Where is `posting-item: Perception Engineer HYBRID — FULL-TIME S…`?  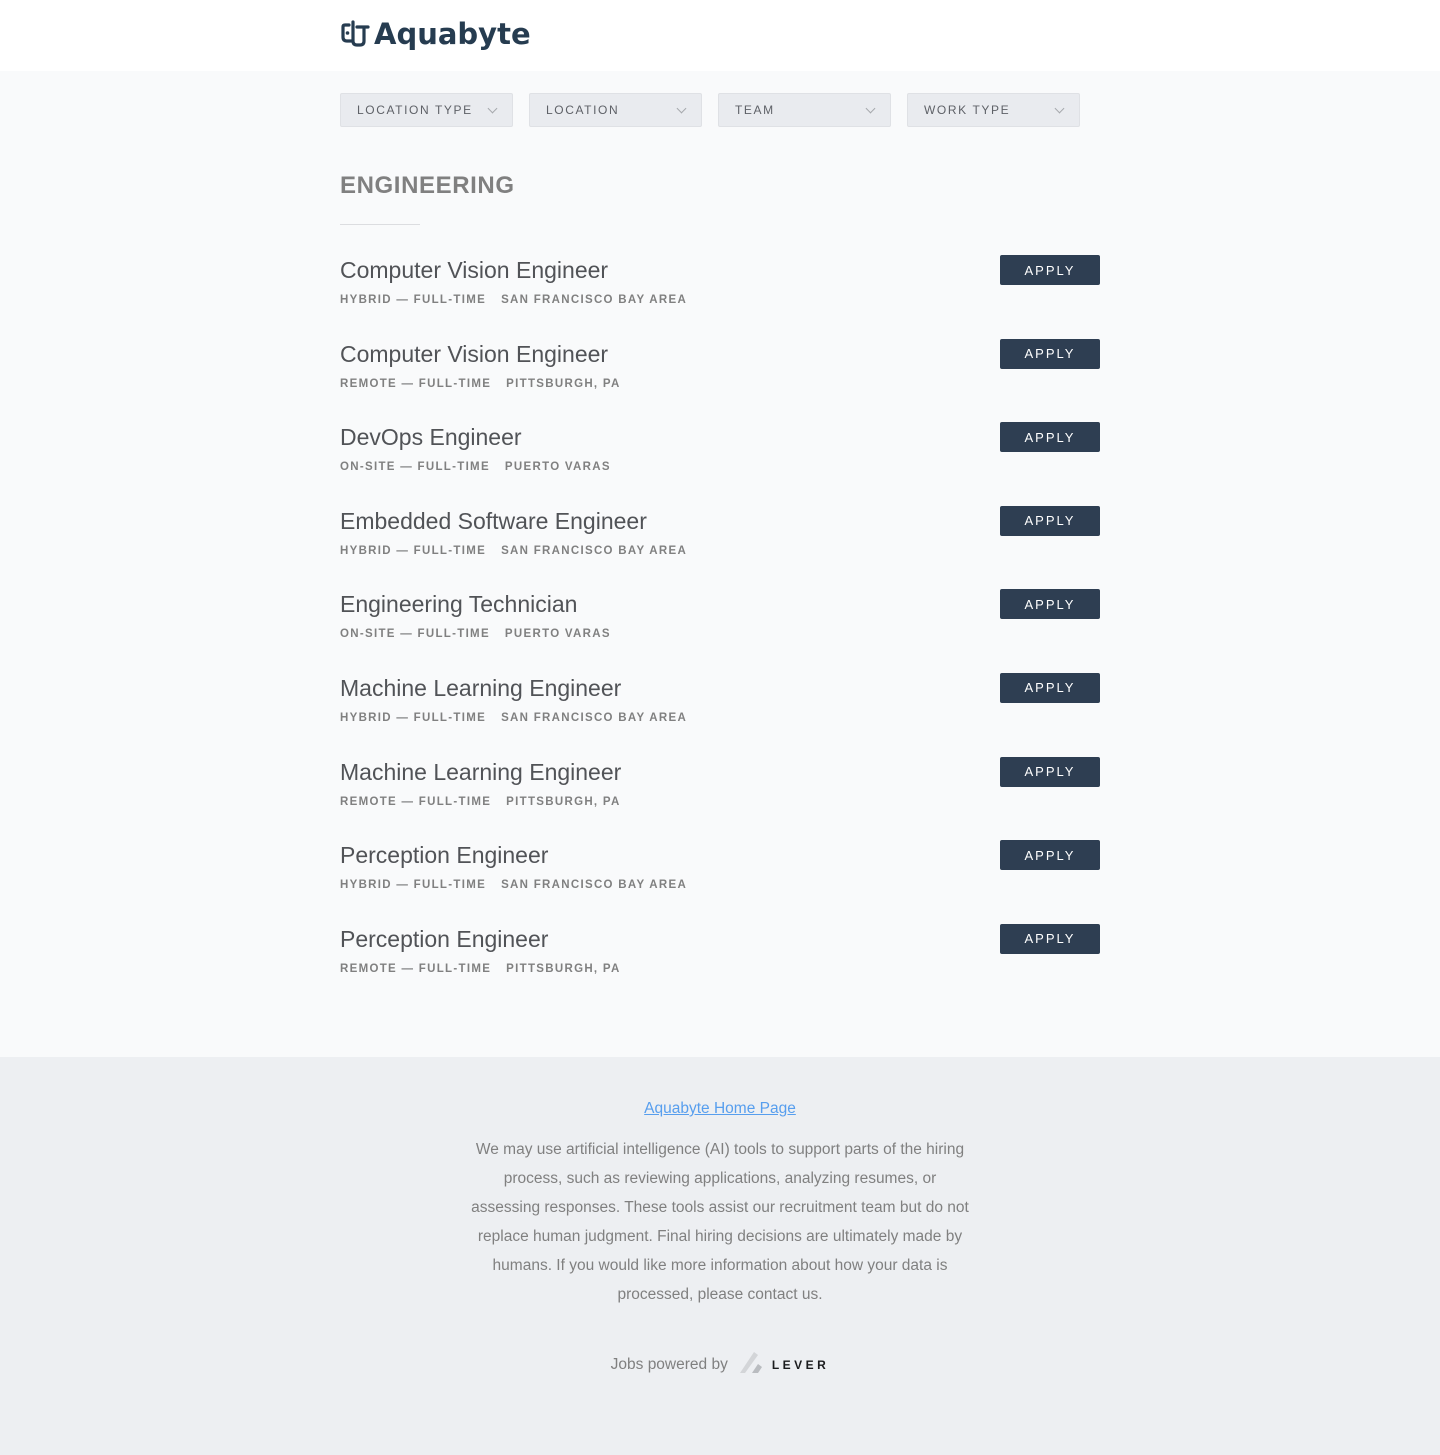 posting-item: Perception Engineer HYBRID — FULL-TIME S… is located at coordinates (720, 882).